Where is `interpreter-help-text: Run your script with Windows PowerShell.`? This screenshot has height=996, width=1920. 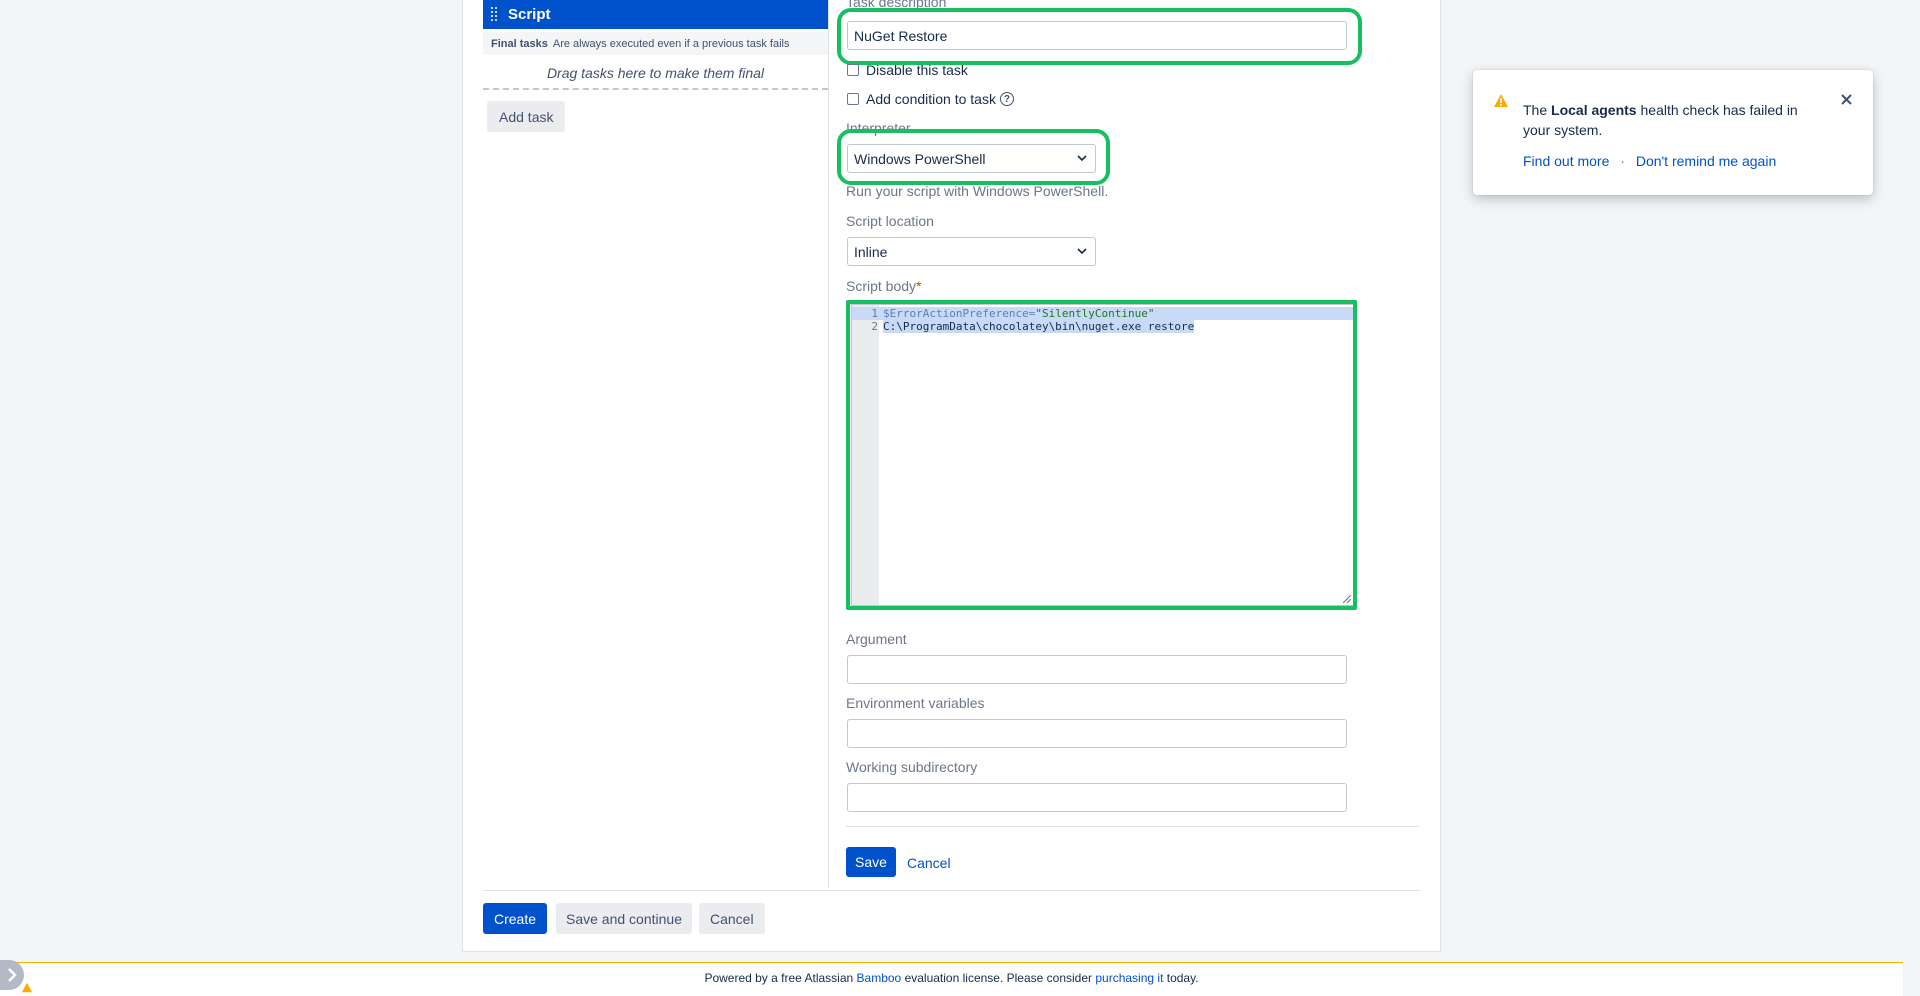 interpreter-help-text: Run your script with Windows PowerShell. is located at coordinates (977, 191).